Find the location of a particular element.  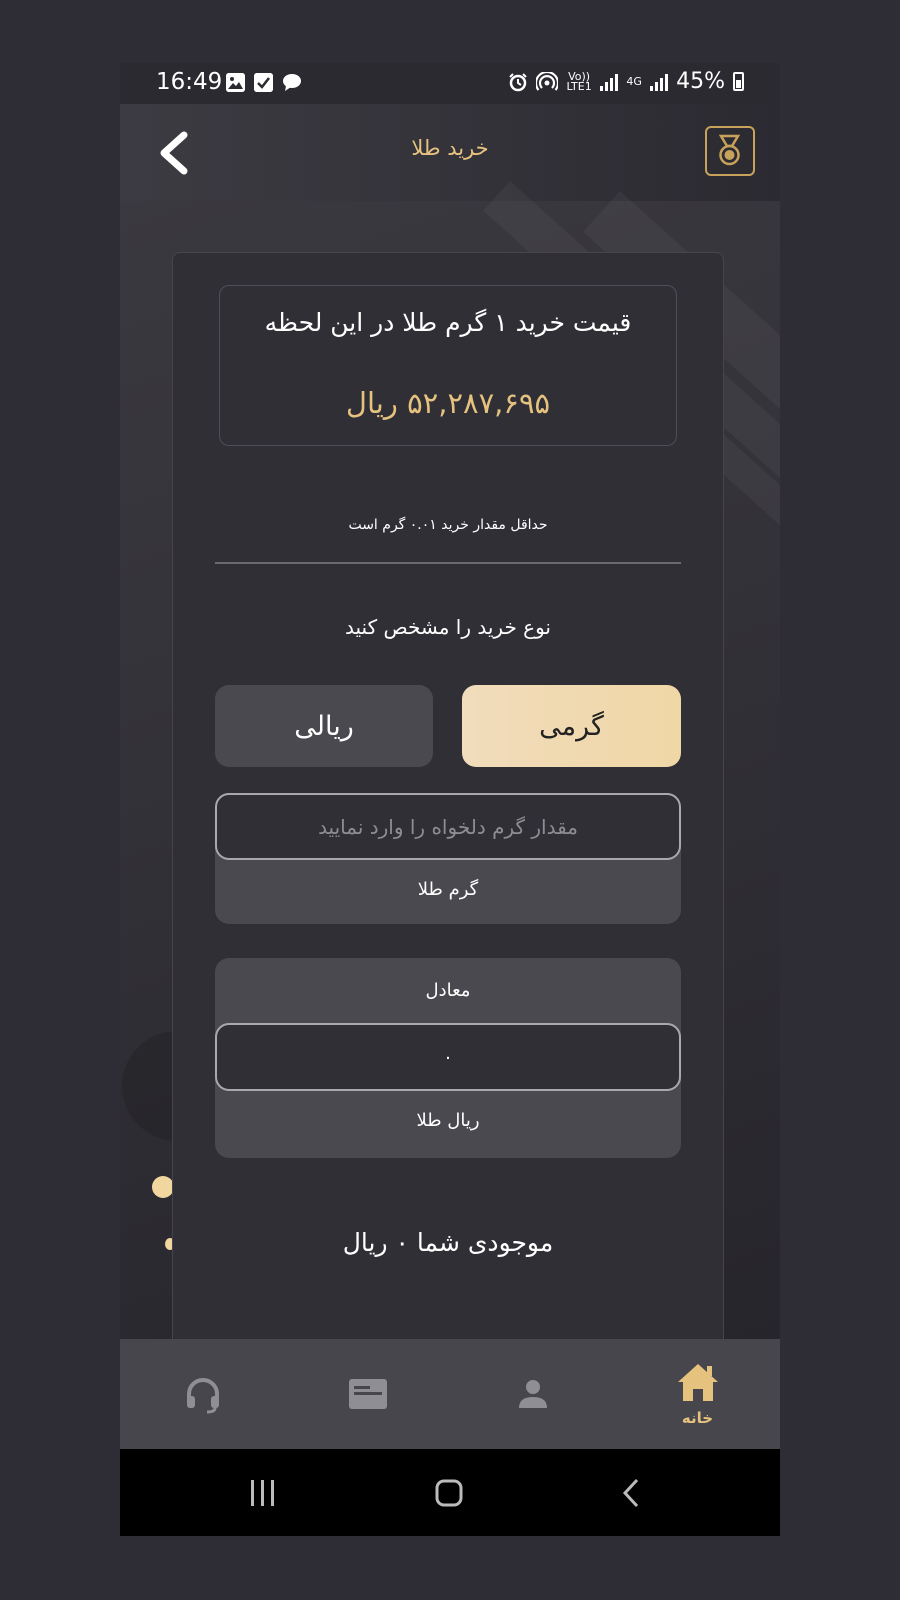

page-title: خرید طلا is located at coordinates (450, 148).